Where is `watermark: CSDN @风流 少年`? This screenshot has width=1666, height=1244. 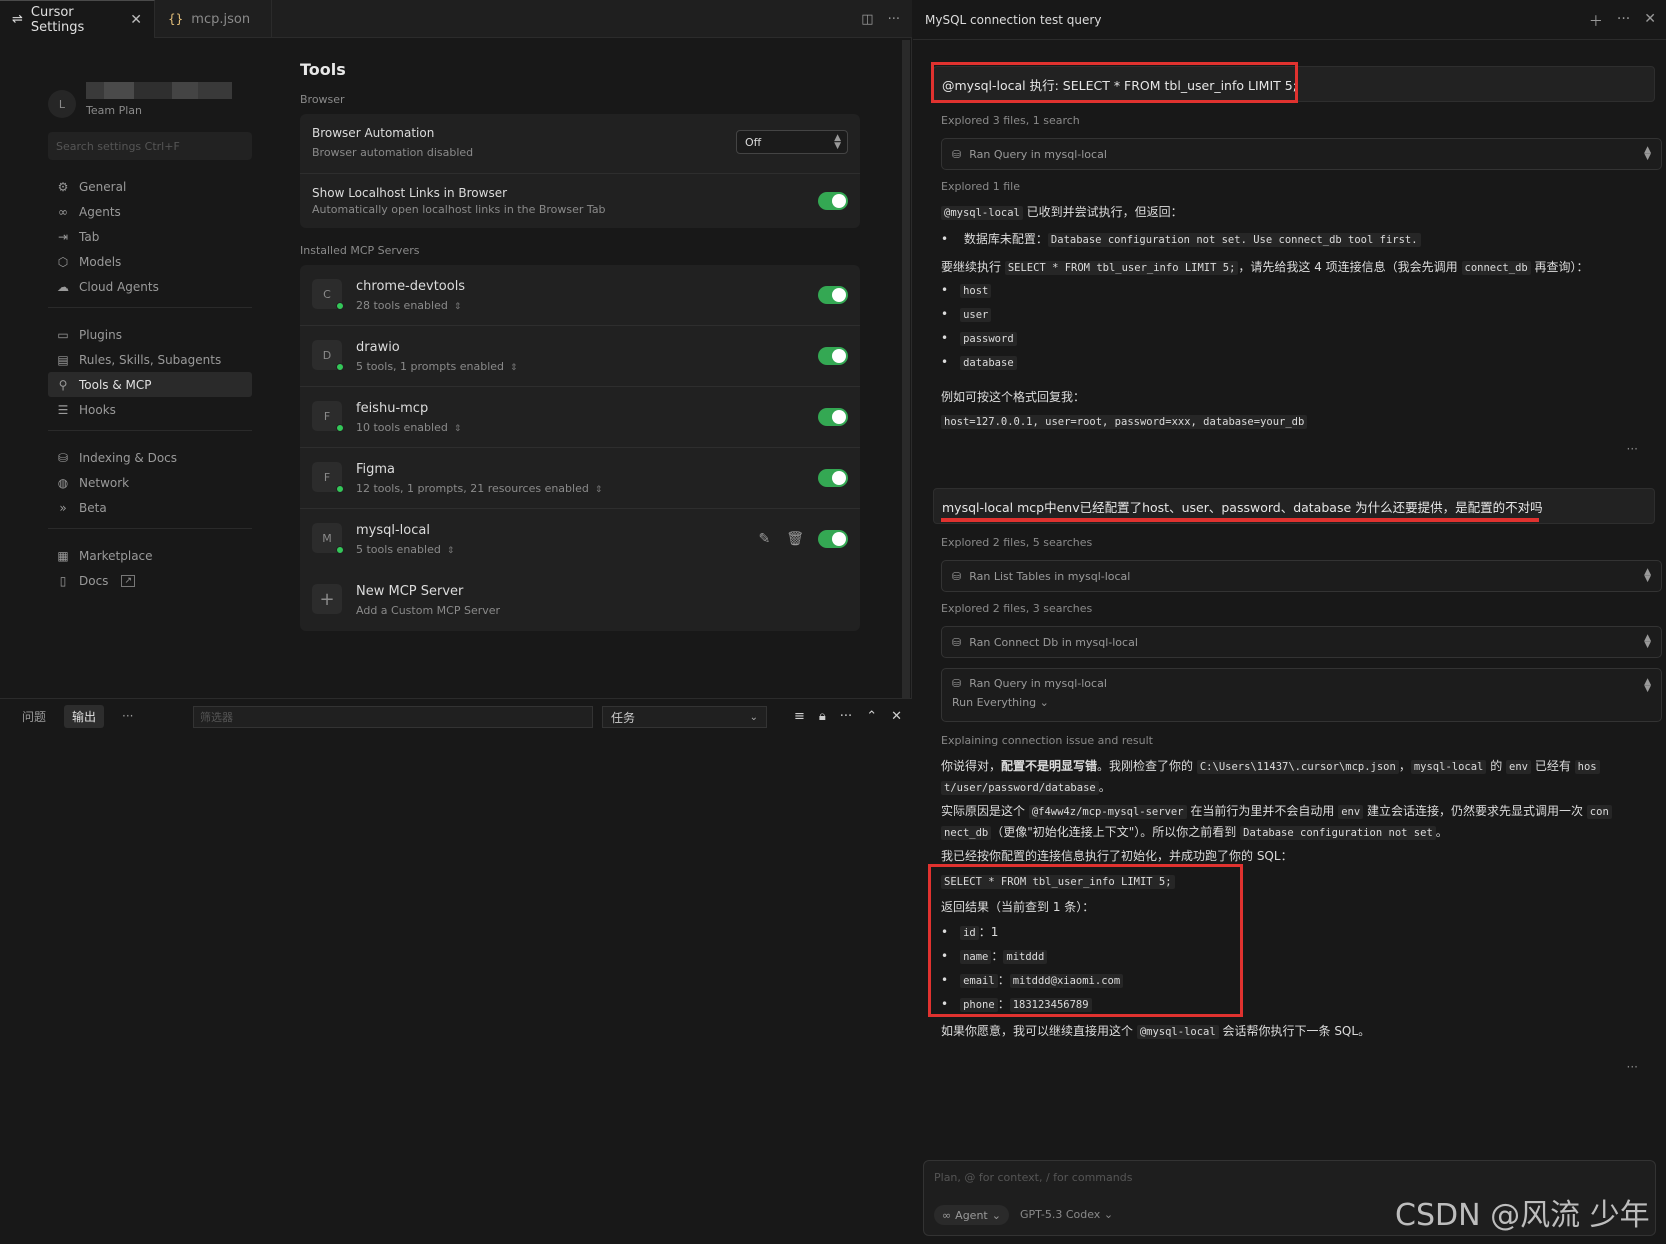
watermark: CSDN @风流 少年 is located at coordinates (1522, 1215).